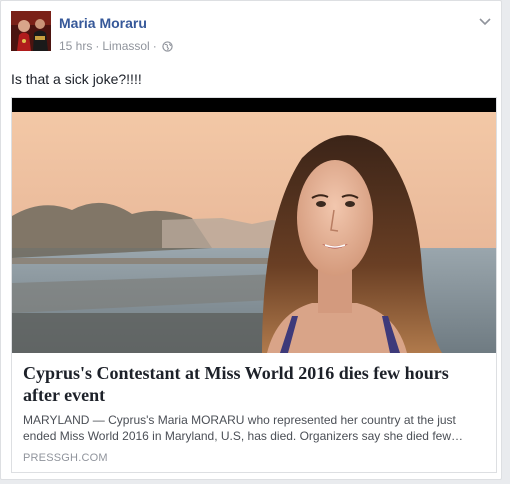  I want to click on author-name: Maria Moraru, so click(103, 23).